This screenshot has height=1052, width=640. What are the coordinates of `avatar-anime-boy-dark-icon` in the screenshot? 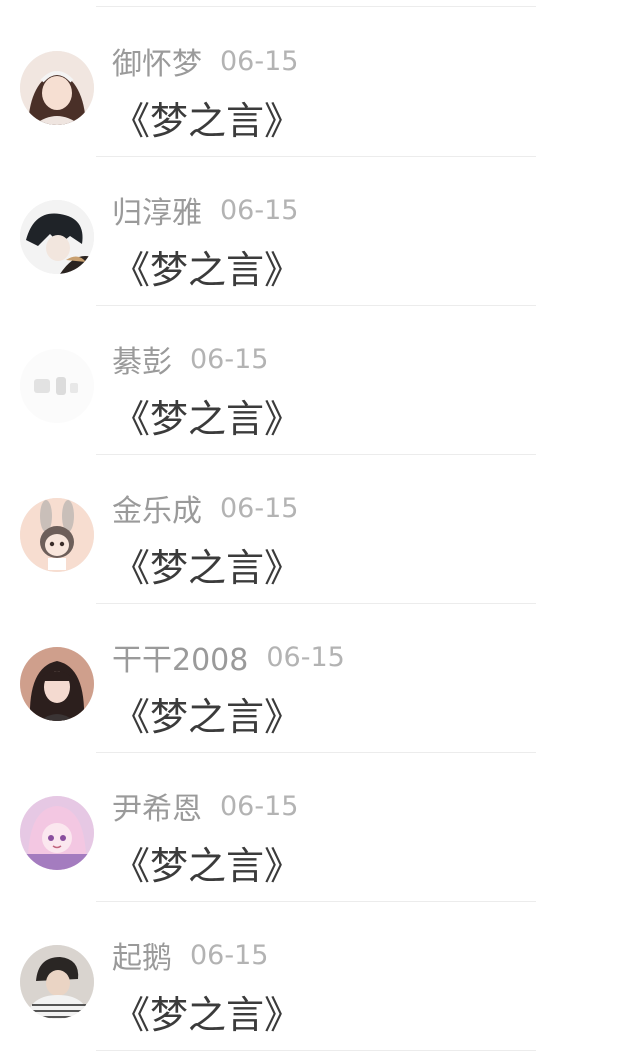 It's located at (57, 237).